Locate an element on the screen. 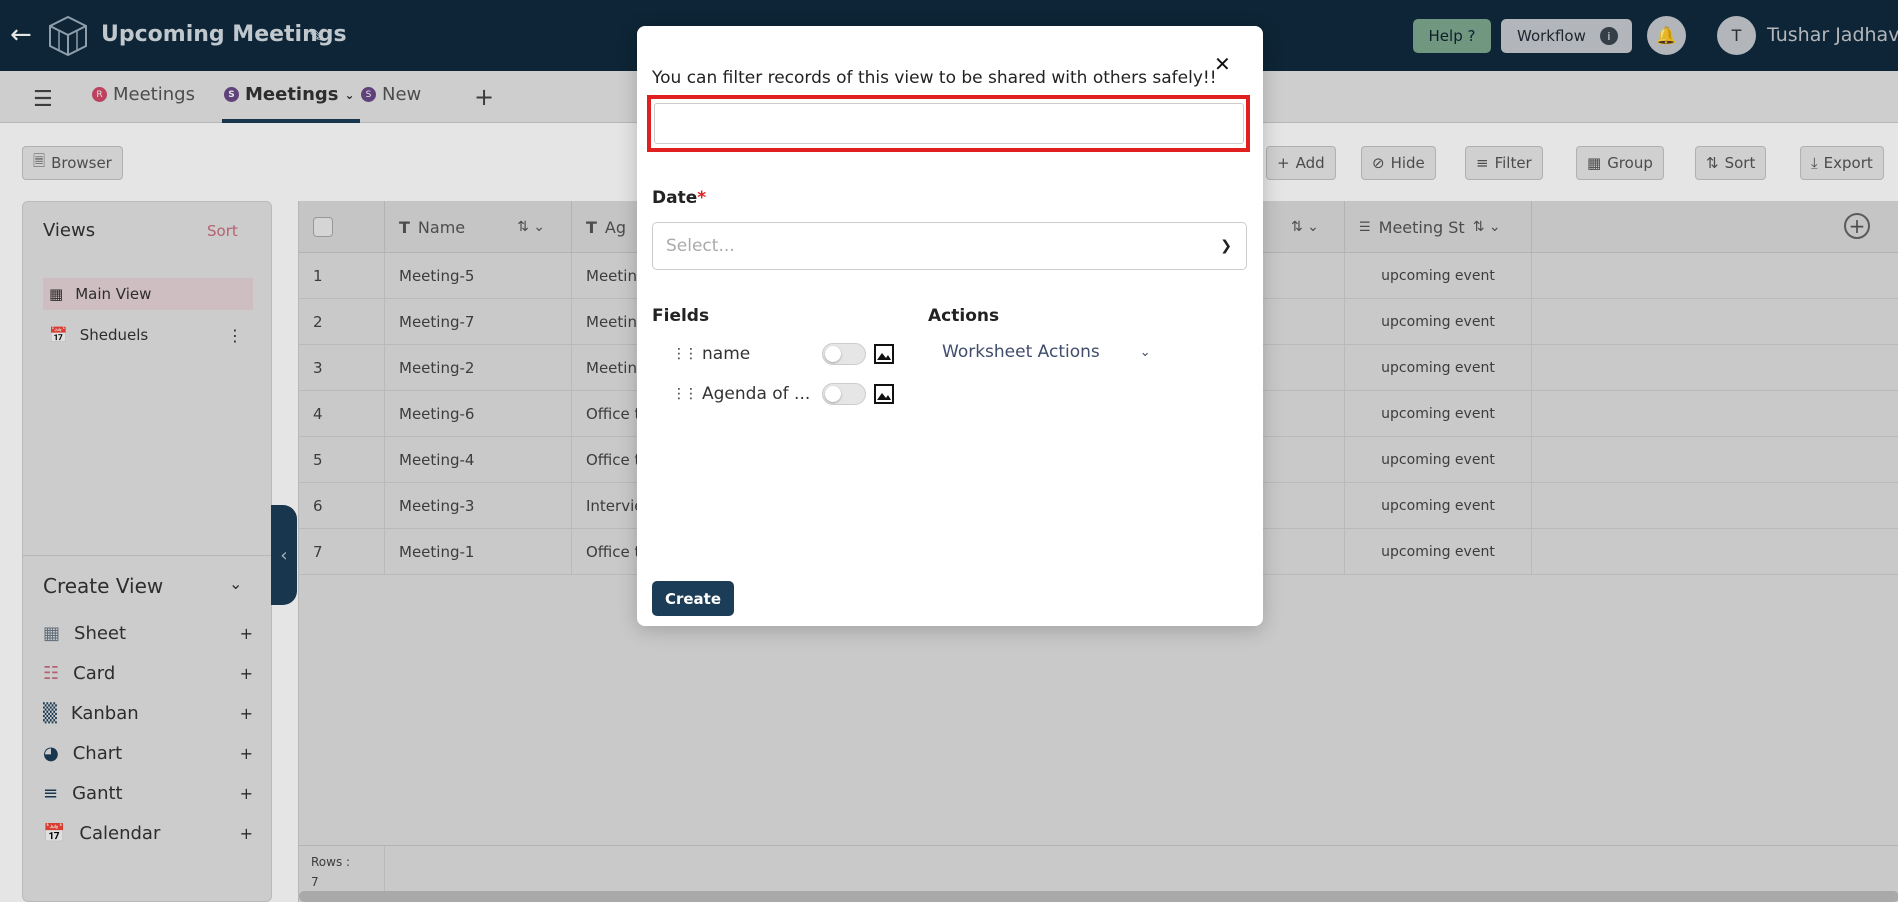 The width and height of the screenshot is (1898, 902). worksheet-actions-label: Worksheet Actions is located at coordinates (1021, 352).